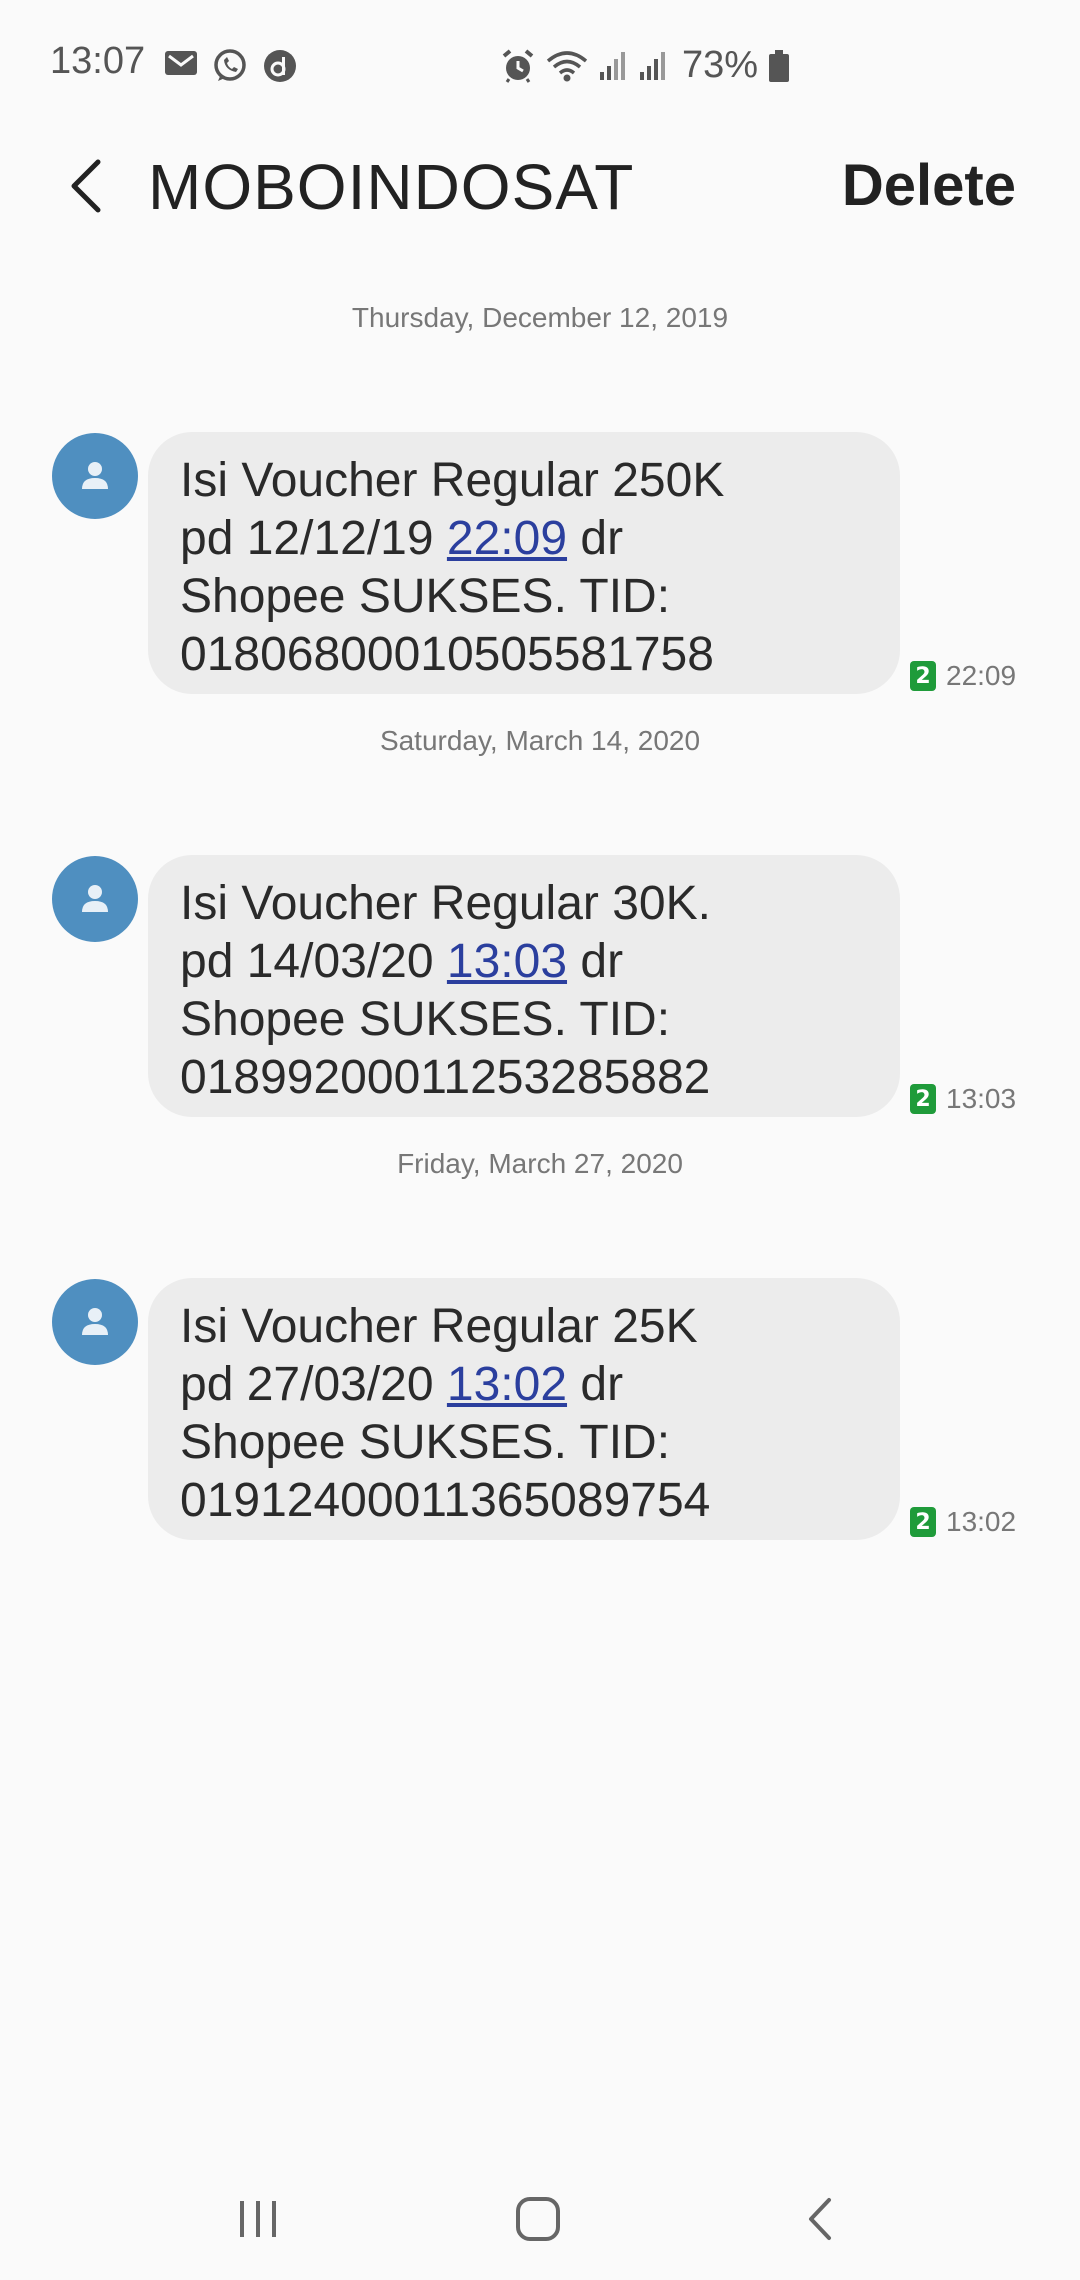 This screenshot has width=1080, height=2280. I want to click on navigation-bar, so click(540, 2220).